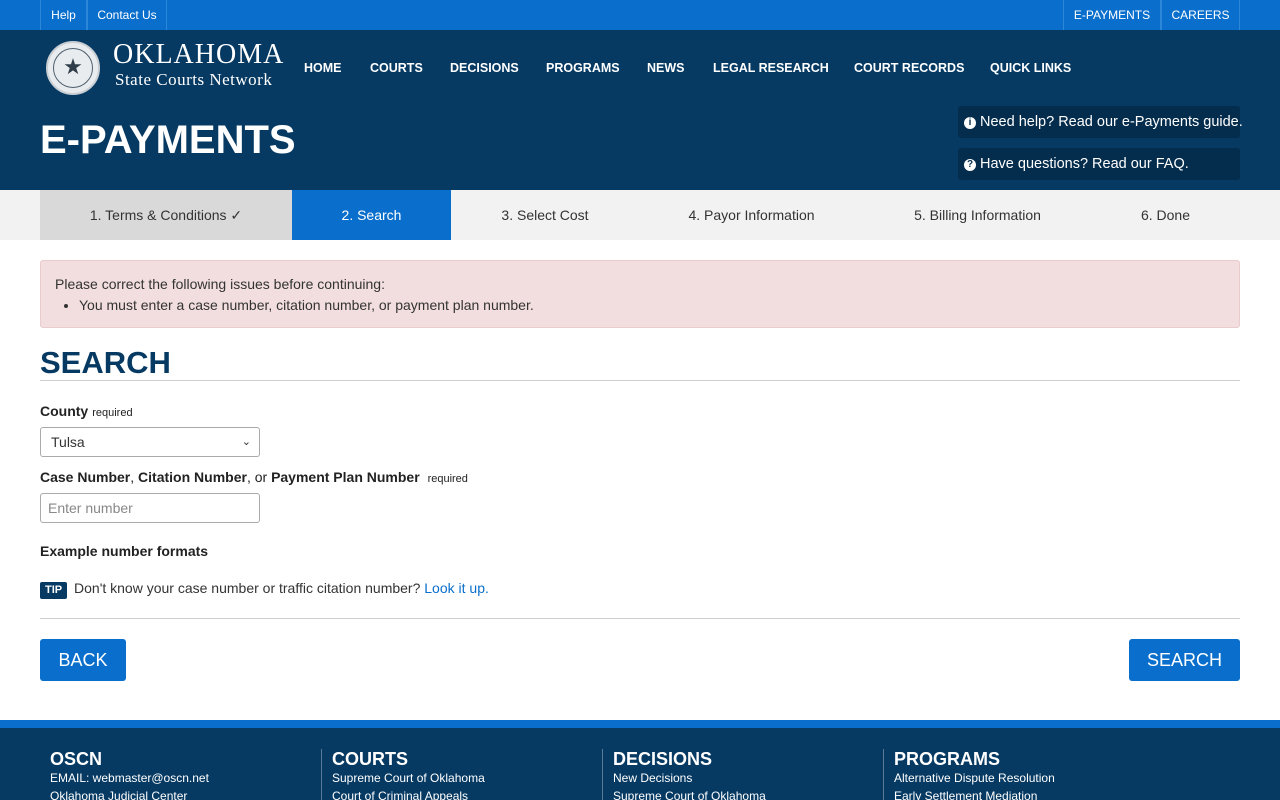  I want to click on step-select-cost: 3. Select Cost, so click(545, 215).